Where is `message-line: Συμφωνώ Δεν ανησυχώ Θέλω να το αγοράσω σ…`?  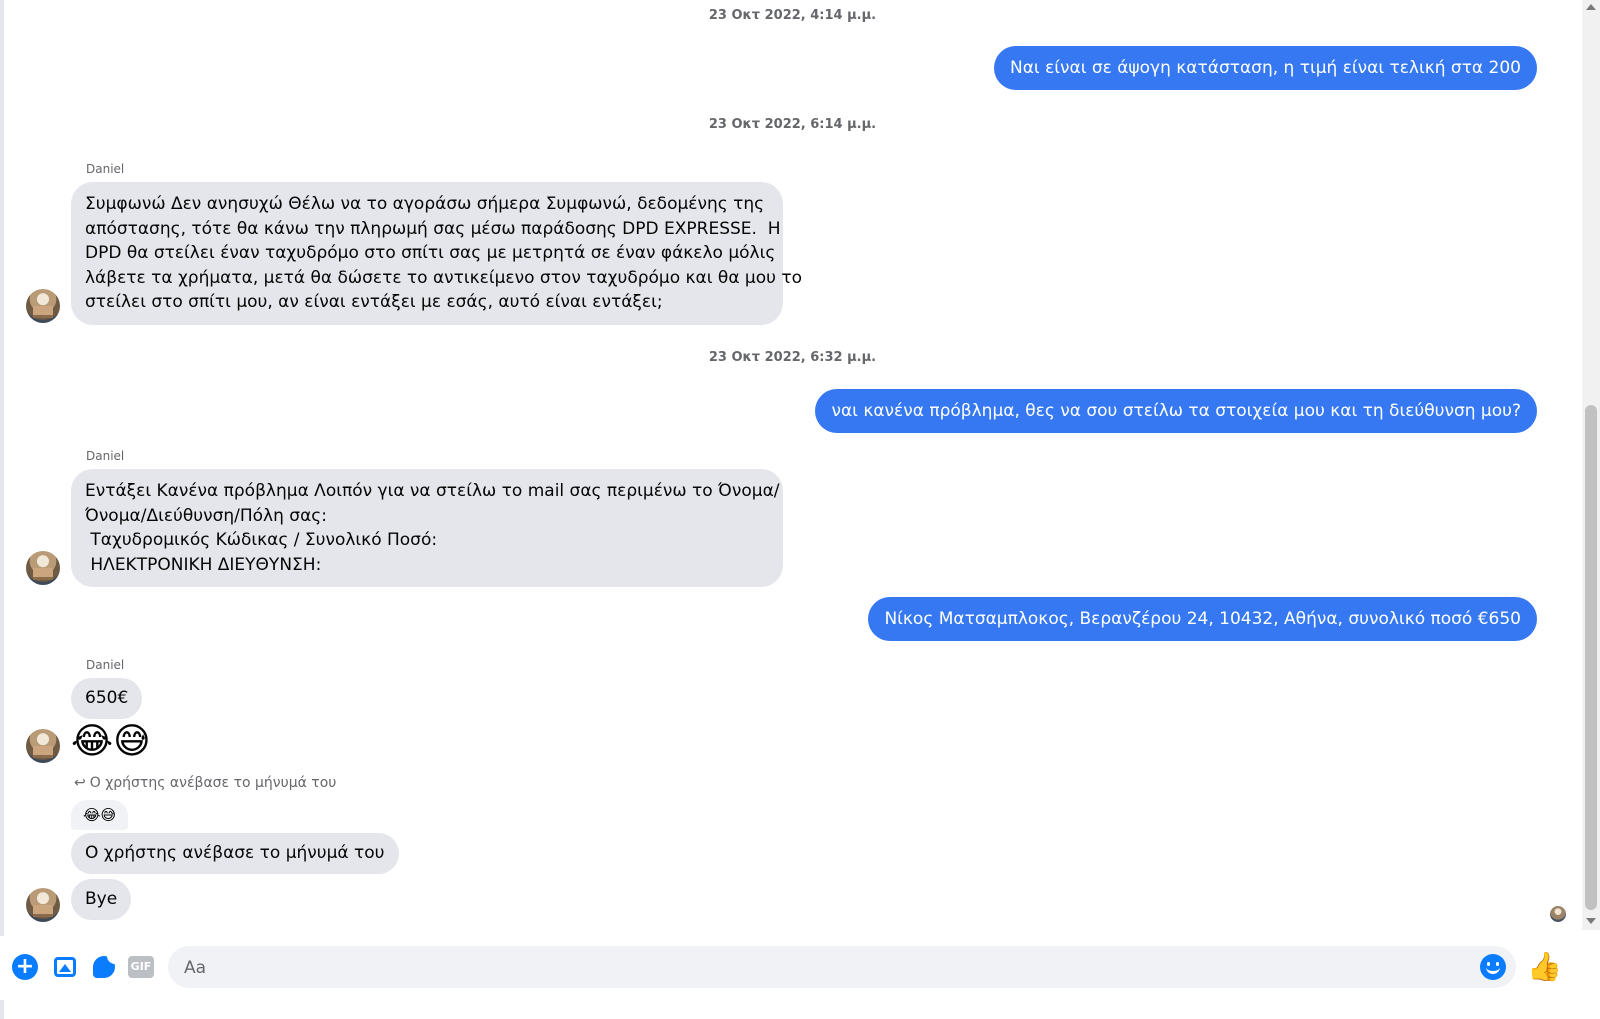
message-line: Συμφωνώ Δεν ανησυχώ Θέλω να το αγοράσω σ… is located at coordinates (425, 204).